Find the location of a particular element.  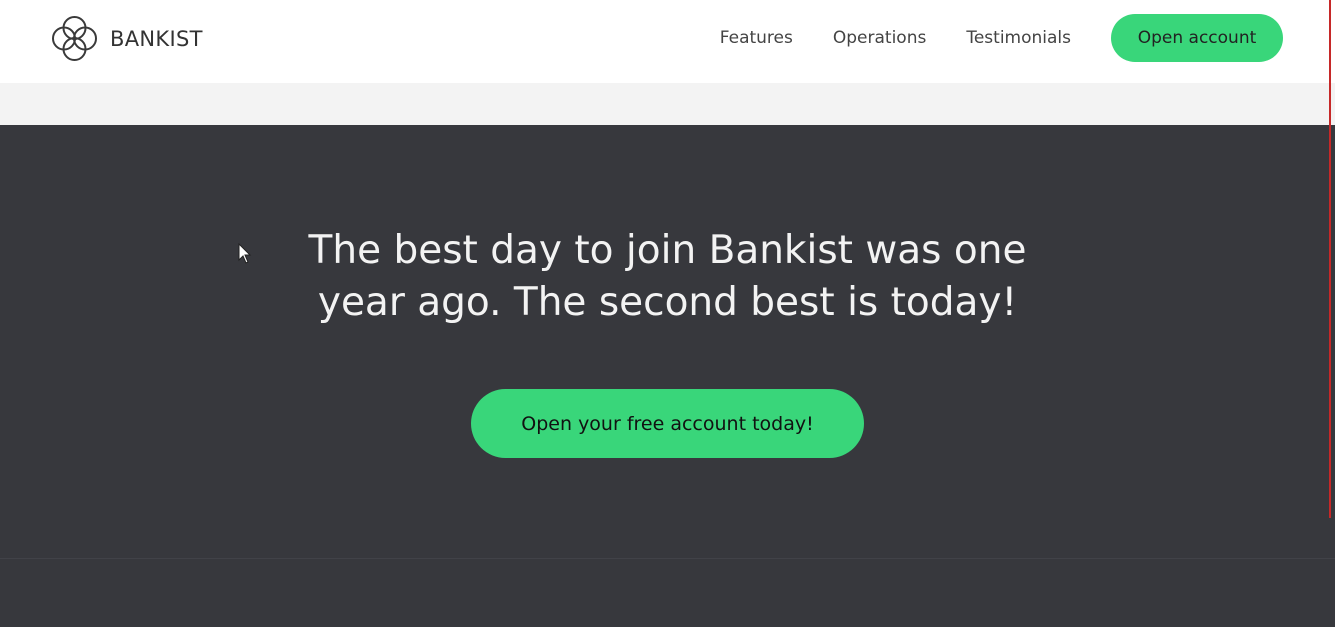

nav-link-testimonials: Testimonials is located at coordinates (1018, 38).